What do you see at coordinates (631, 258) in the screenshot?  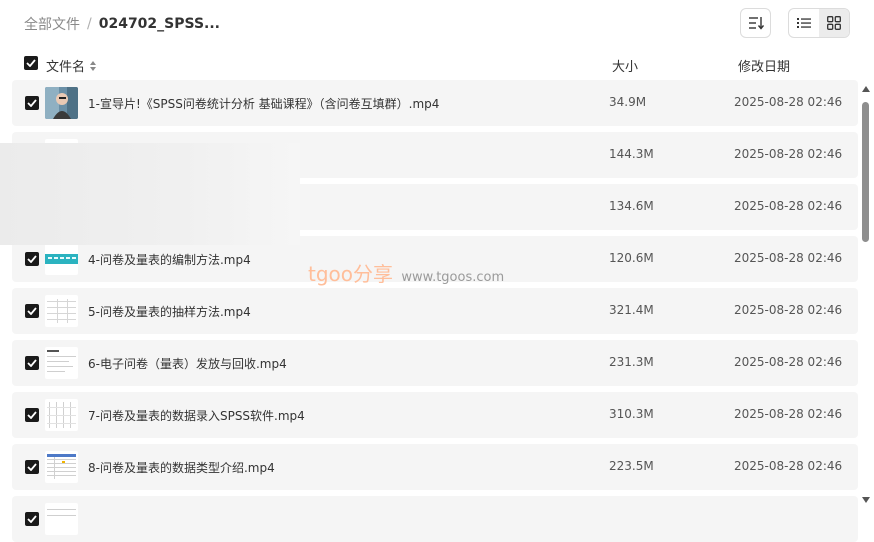 I see `file-size: 120.6M` at bounding box center [631, 258].